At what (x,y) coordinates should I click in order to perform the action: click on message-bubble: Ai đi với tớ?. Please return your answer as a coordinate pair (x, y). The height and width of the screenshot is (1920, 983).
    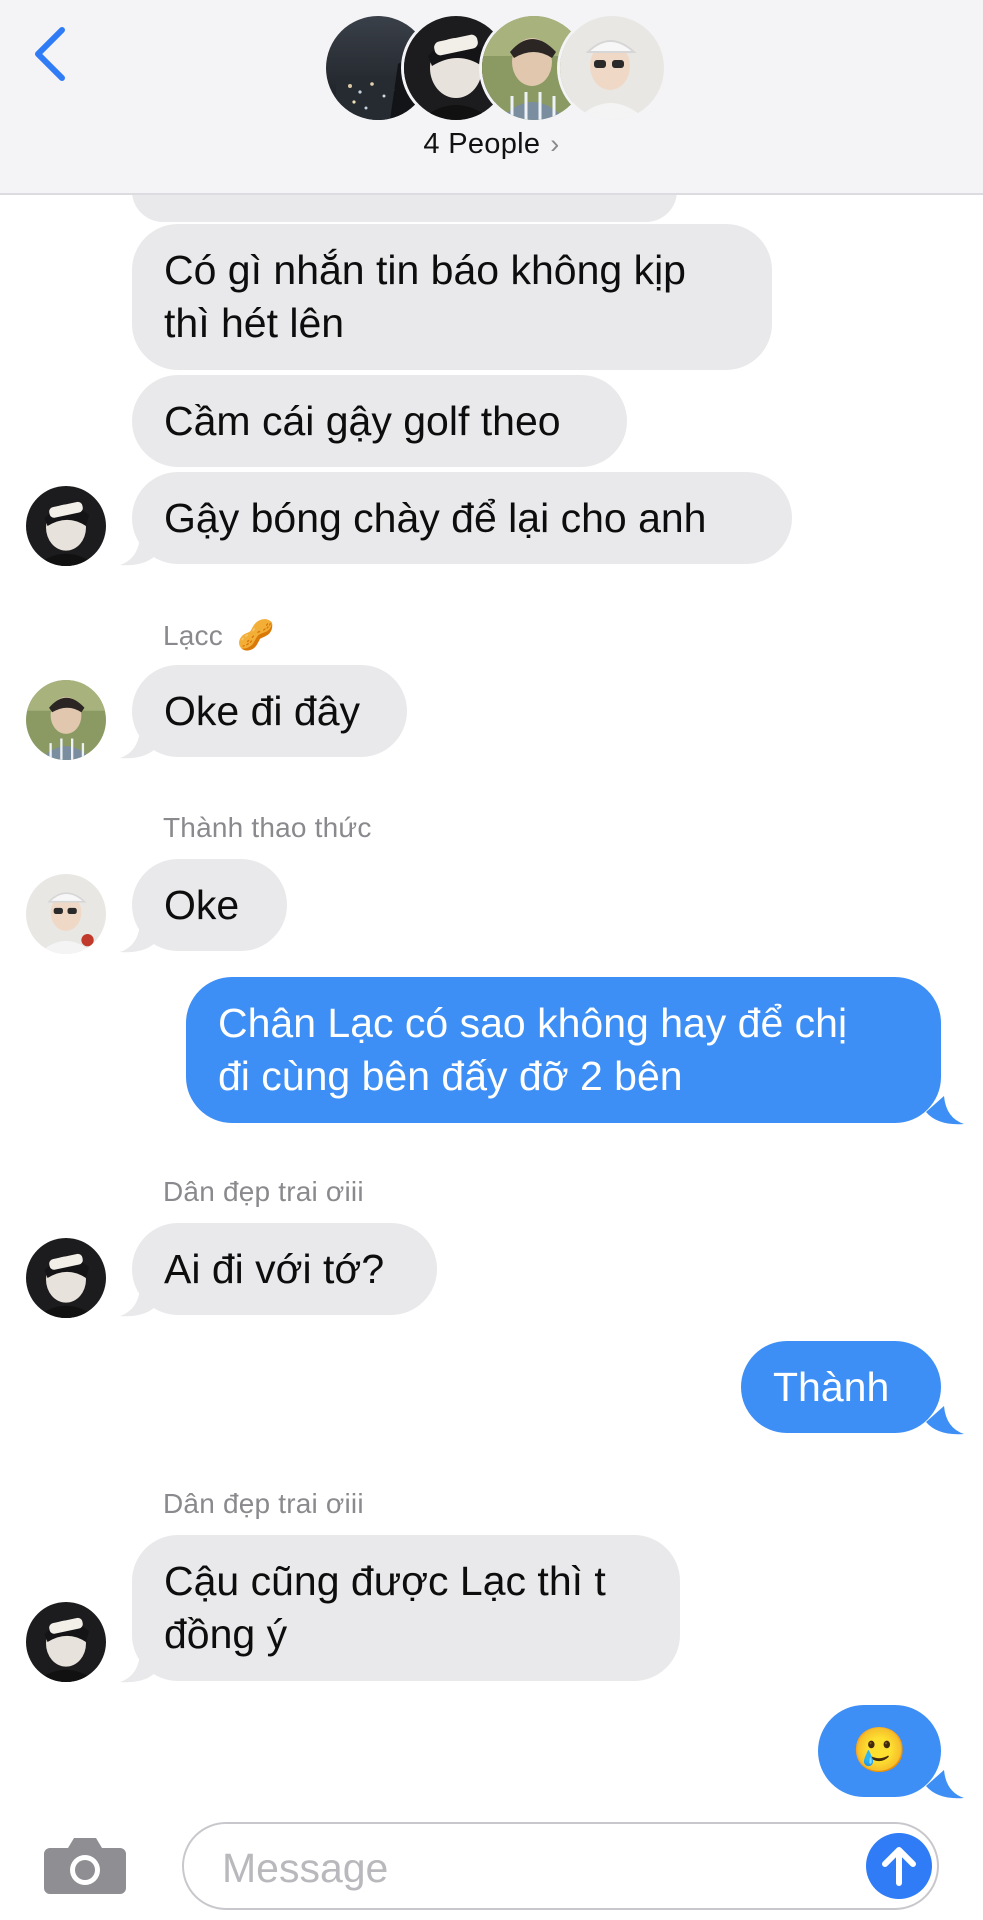
    Looking at the image, I should click on (284, 1269).